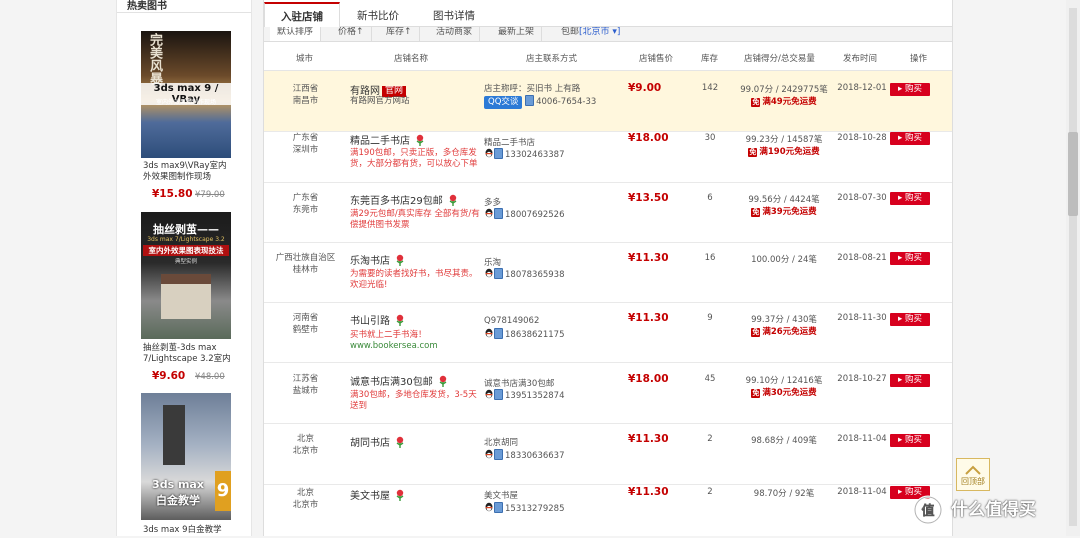 This screenshot has height=538, width=1080. Describe the element at coordinates (784, 392) in the screenshot. I see `free-shipping-note: 免满30元免运费` at that location.